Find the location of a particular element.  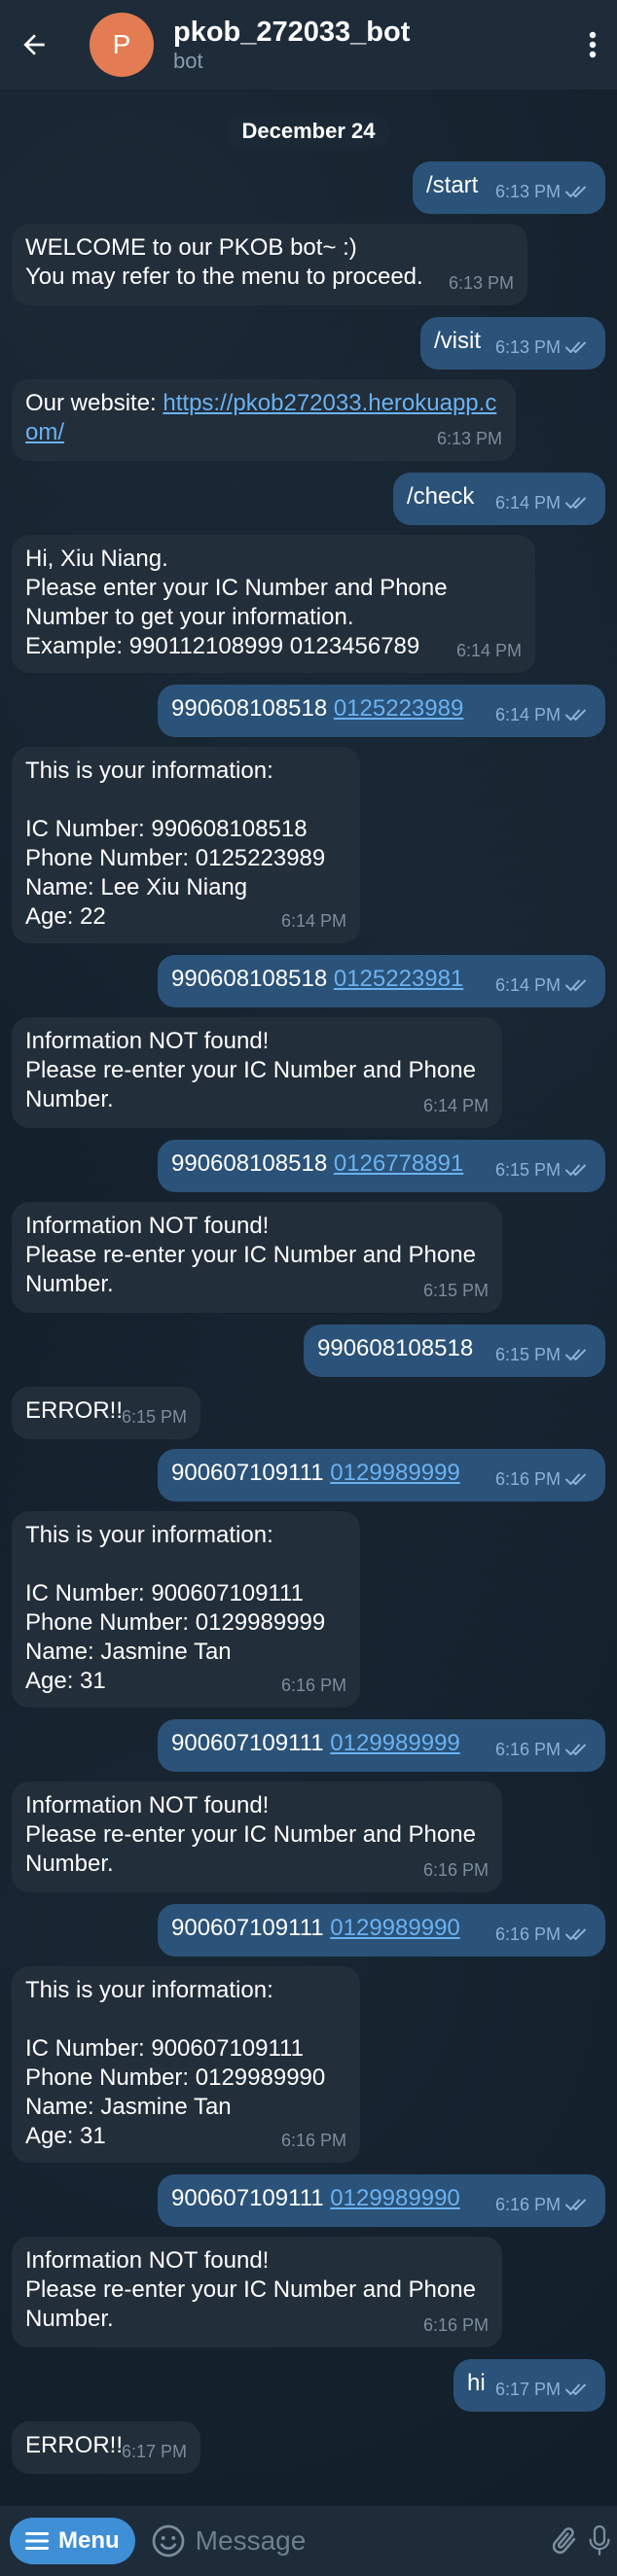

emoji-button is located at coordinates (168, 2541).